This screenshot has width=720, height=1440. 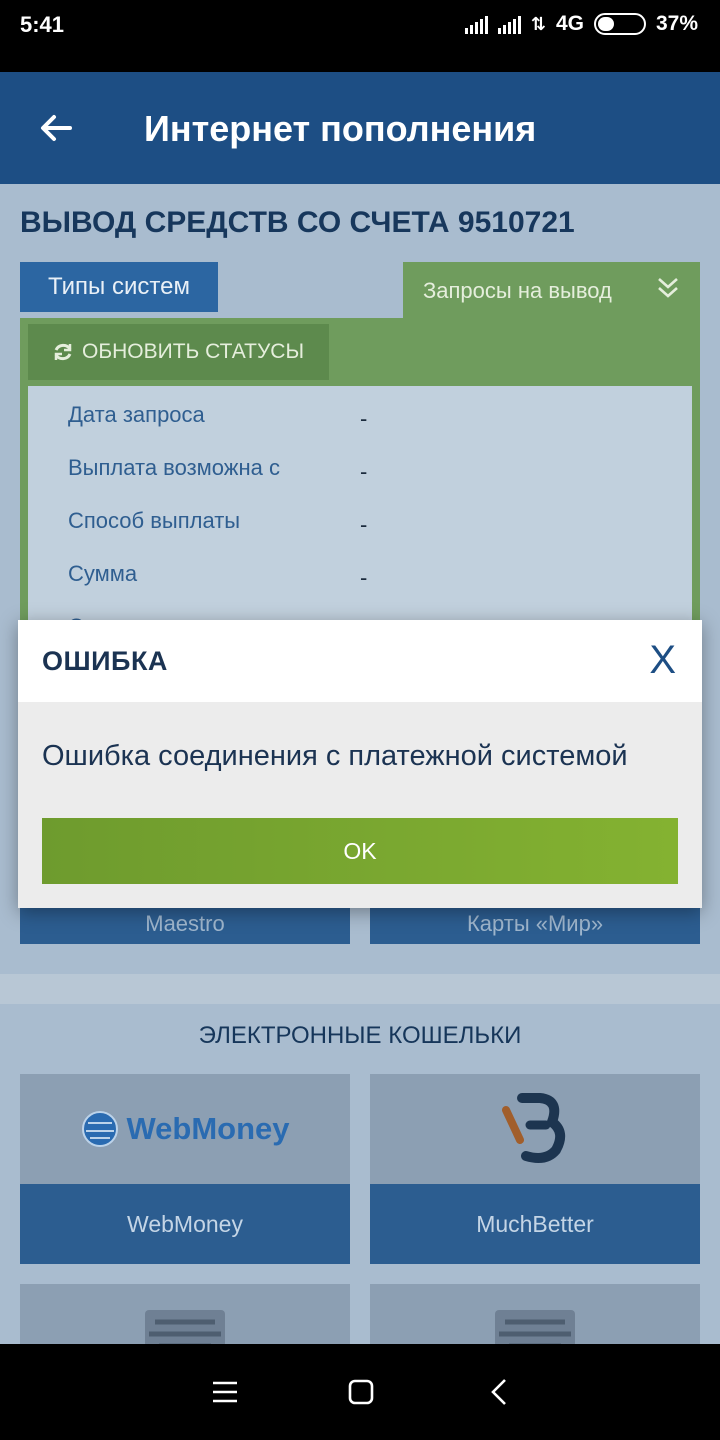 I want to click on wallet-webmoney: WebMoney WebMoney, so click(x=185, y=1169).